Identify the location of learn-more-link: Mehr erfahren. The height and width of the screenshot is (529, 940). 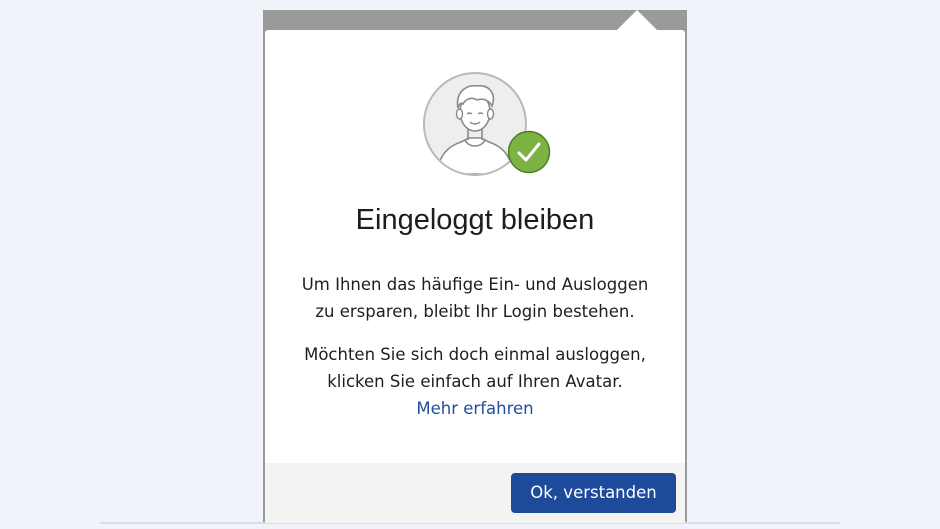
(475, 408).